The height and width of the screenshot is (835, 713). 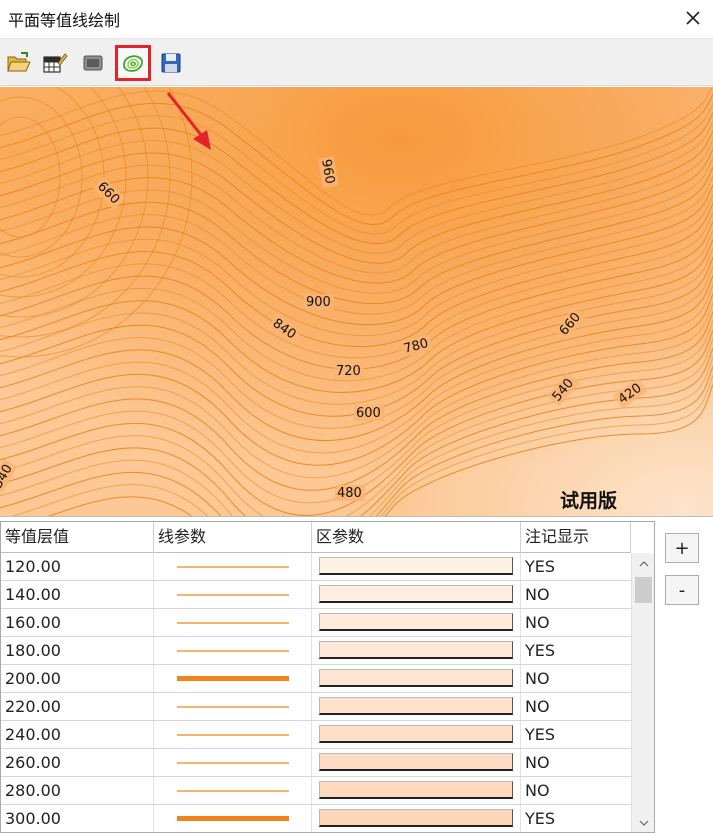 What do you see at coordinates (77, 734) in the screenshot?
I see `level-value: 240.00` at bounding box center [77, 734].